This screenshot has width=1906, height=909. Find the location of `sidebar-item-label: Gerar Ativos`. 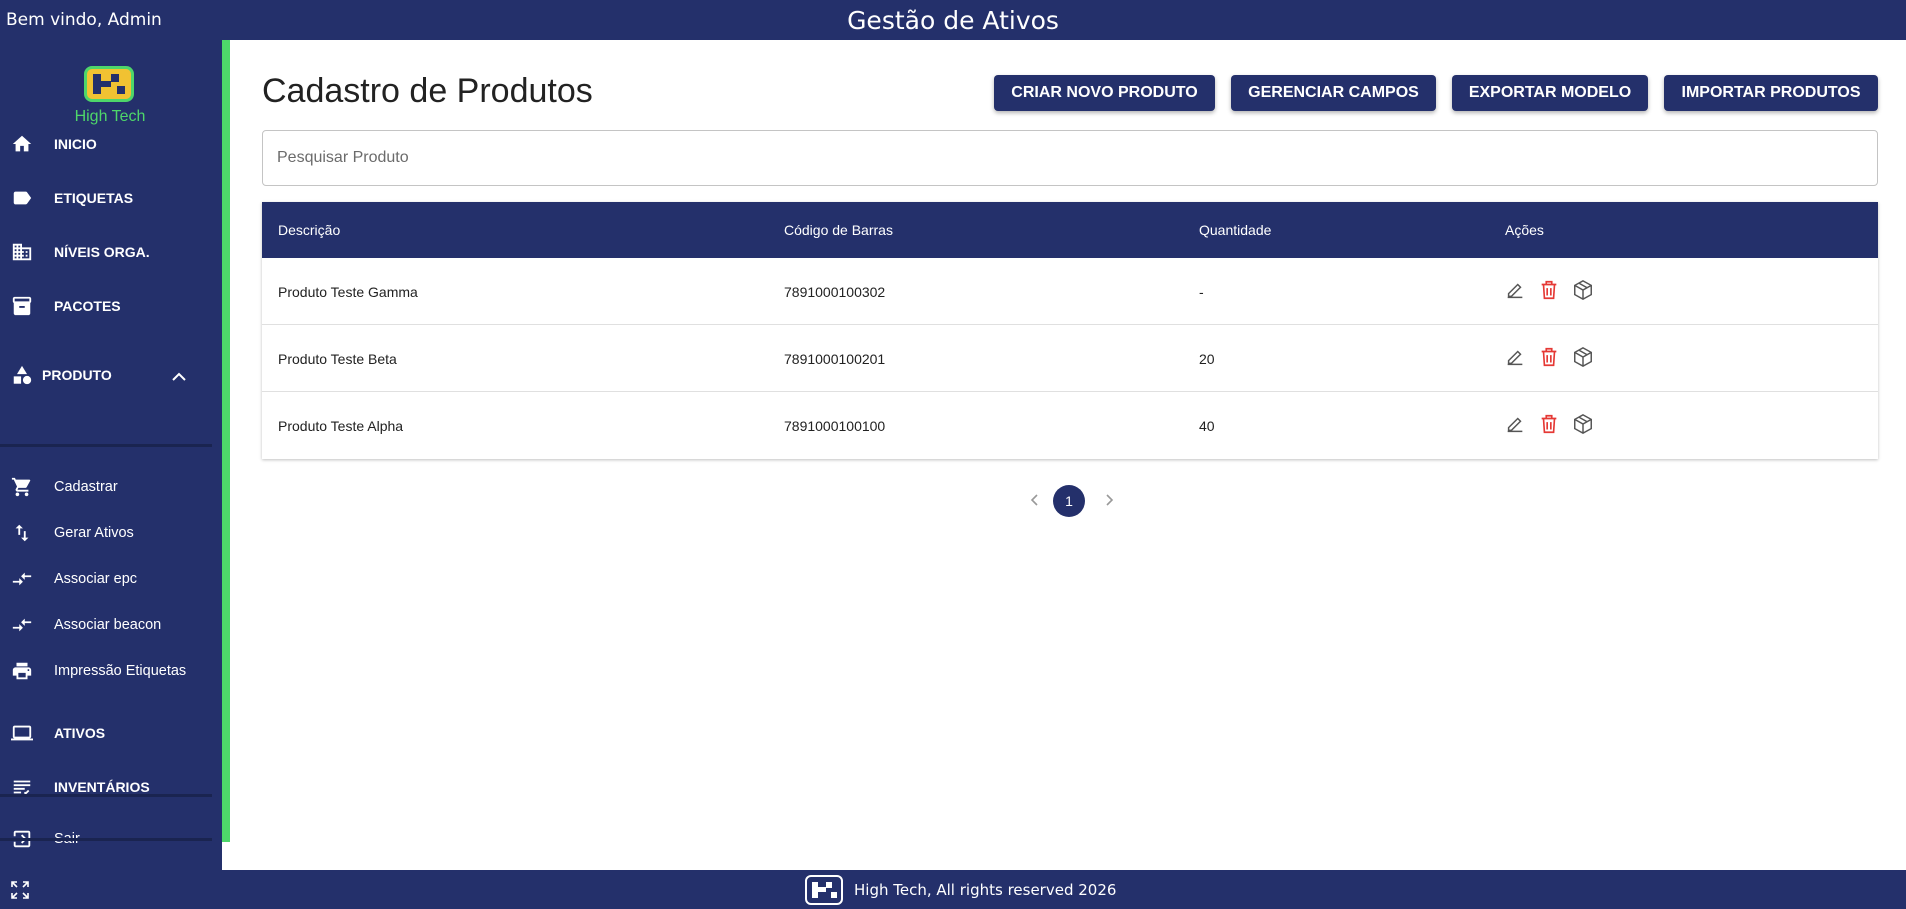

sidebar-item-label: Gerar Ativos is located at coordinates (94, 533).